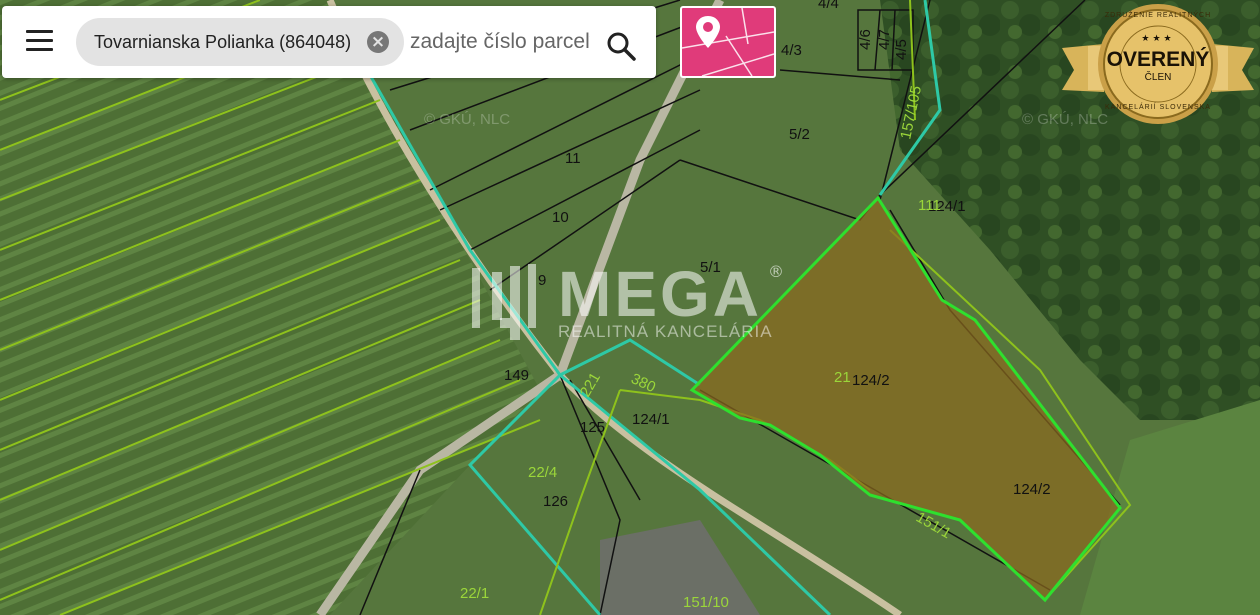 This screenshot has width=1260, height=615. I want to click on mega-brand: MEGA, so click(660, 294).